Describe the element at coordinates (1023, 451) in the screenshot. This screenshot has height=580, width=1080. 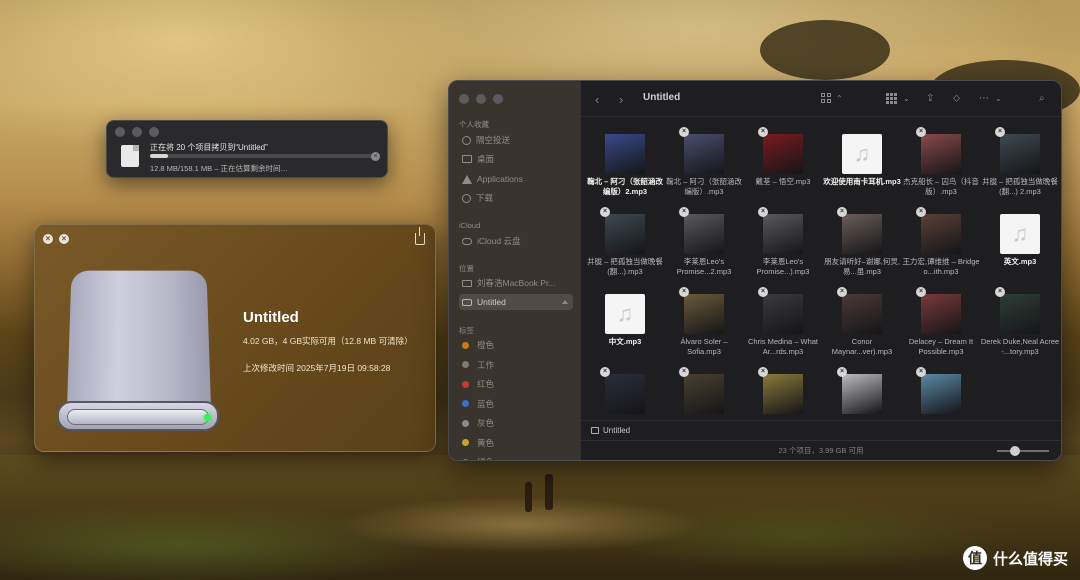
I see `icon-size-slider` at that location.